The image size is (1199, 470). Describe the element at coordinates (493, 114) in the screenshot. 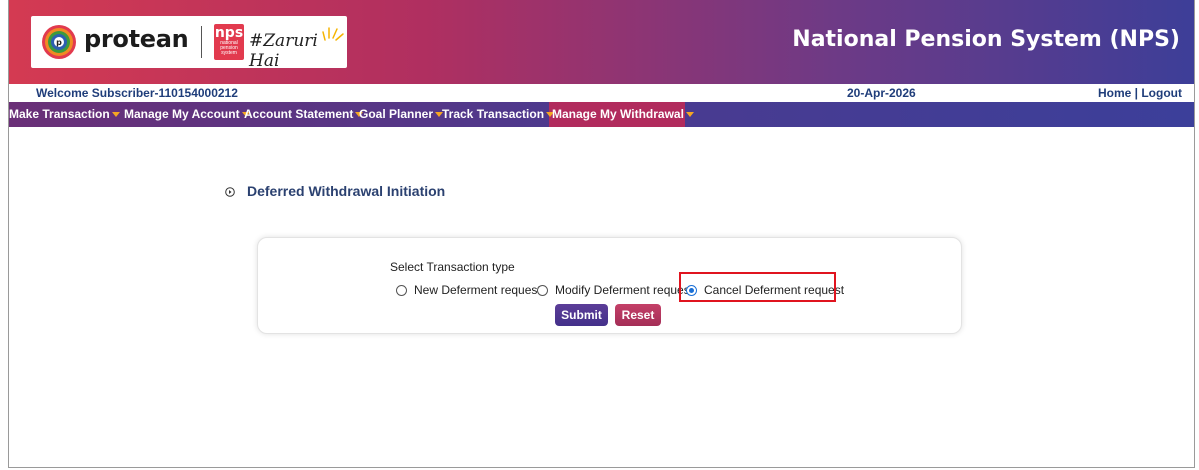

I see `nav-item-label: Track Transaction` at that location.